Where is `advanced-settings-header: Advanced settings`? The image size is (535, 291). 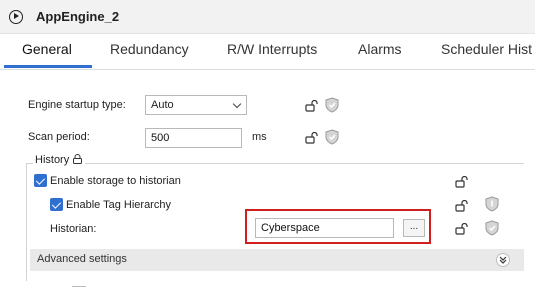 advanced-settings-header: Advanced settings is located at coordinates (277, 260).